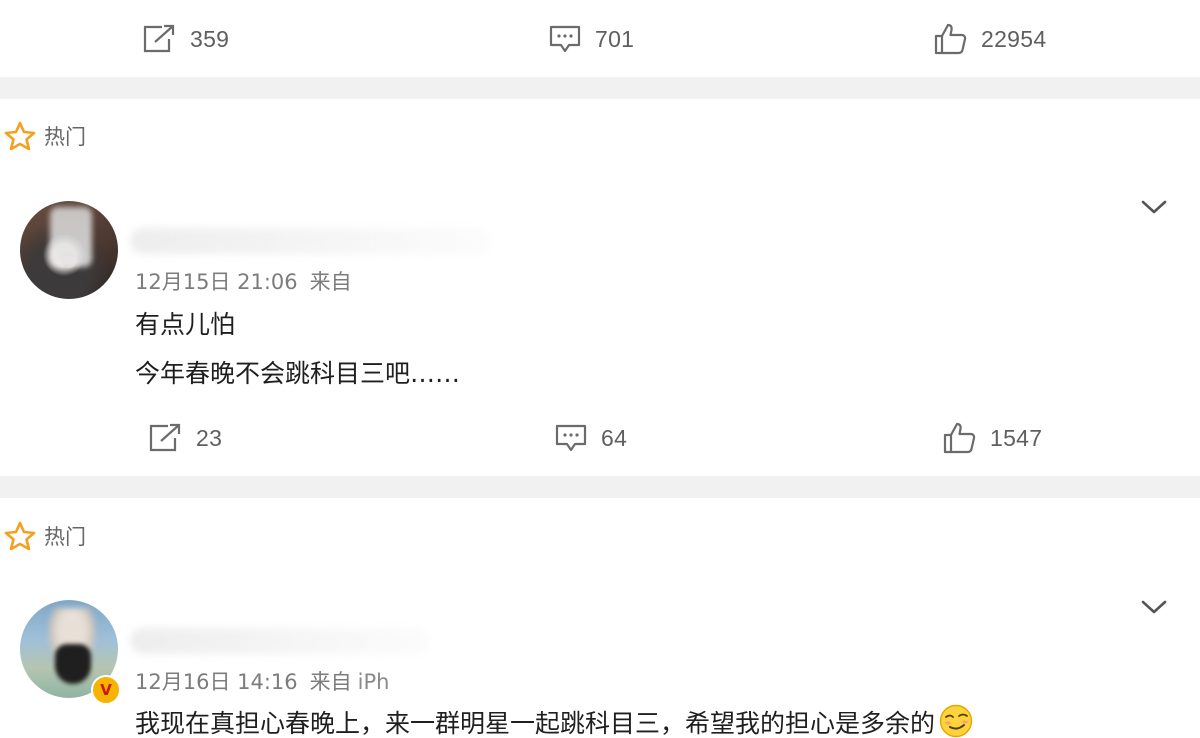 The image size is (1200, 738). I want to click on comment-count: 64, so click(614, 437).